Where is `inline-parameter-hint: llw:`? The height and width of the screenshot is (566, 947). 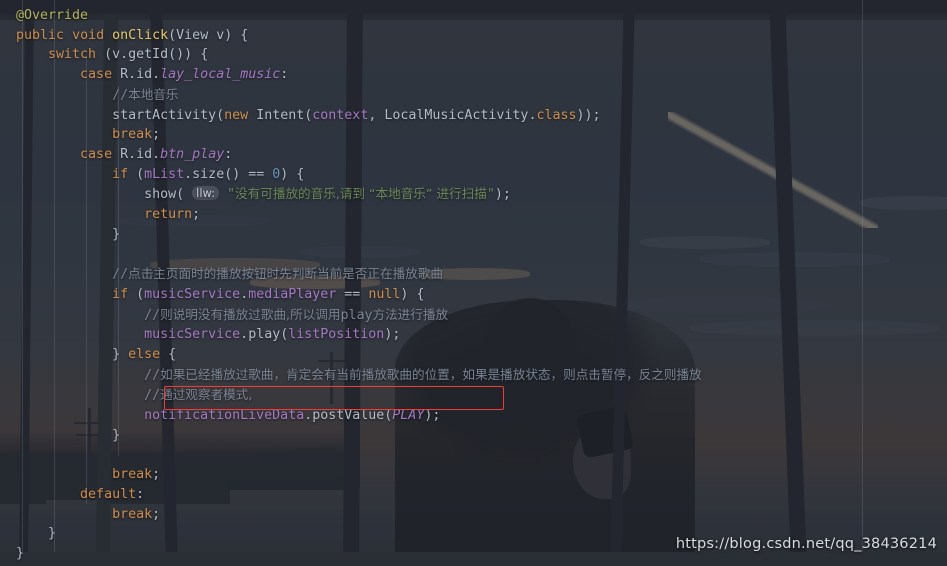
inline-parameter-hint: llw: is located at coordinates (206, 193).